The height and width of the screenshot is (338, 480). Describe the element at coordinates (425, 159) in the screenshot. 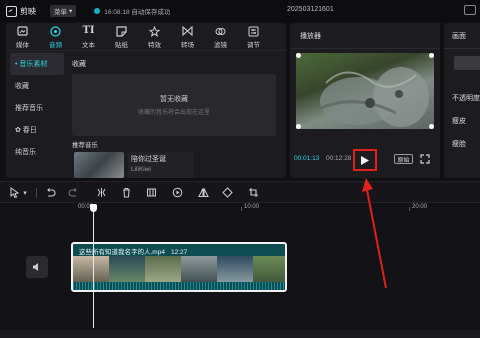

I see `fullscreen-icon` at that location.